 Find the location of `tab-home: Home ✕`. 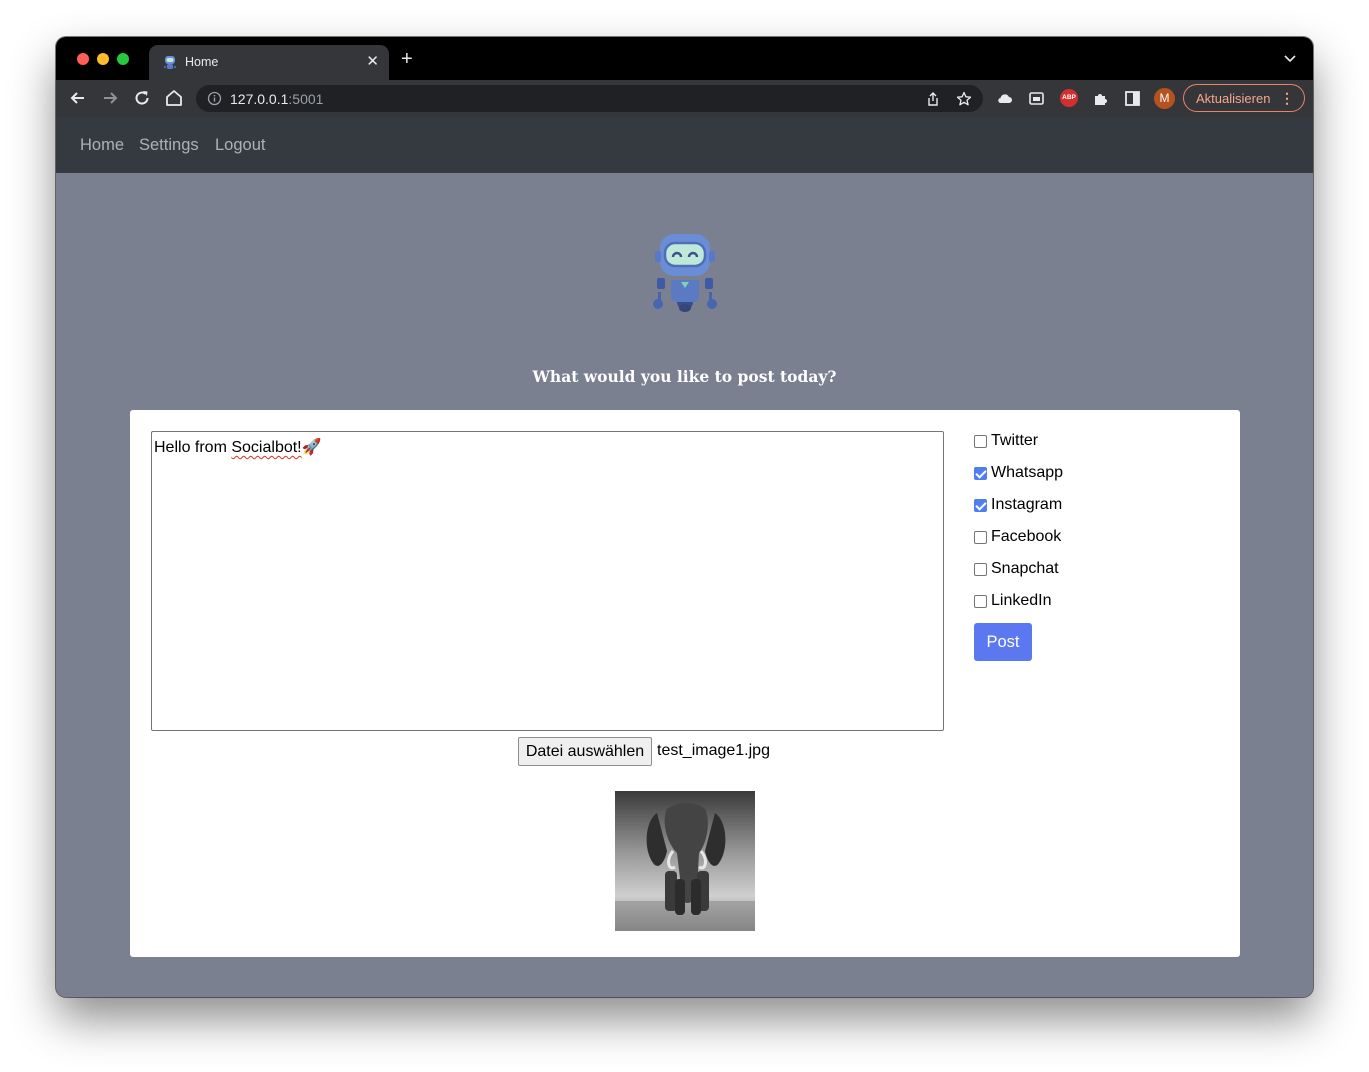

tab-home: Home ✕ is located at coordinates (269, 62).